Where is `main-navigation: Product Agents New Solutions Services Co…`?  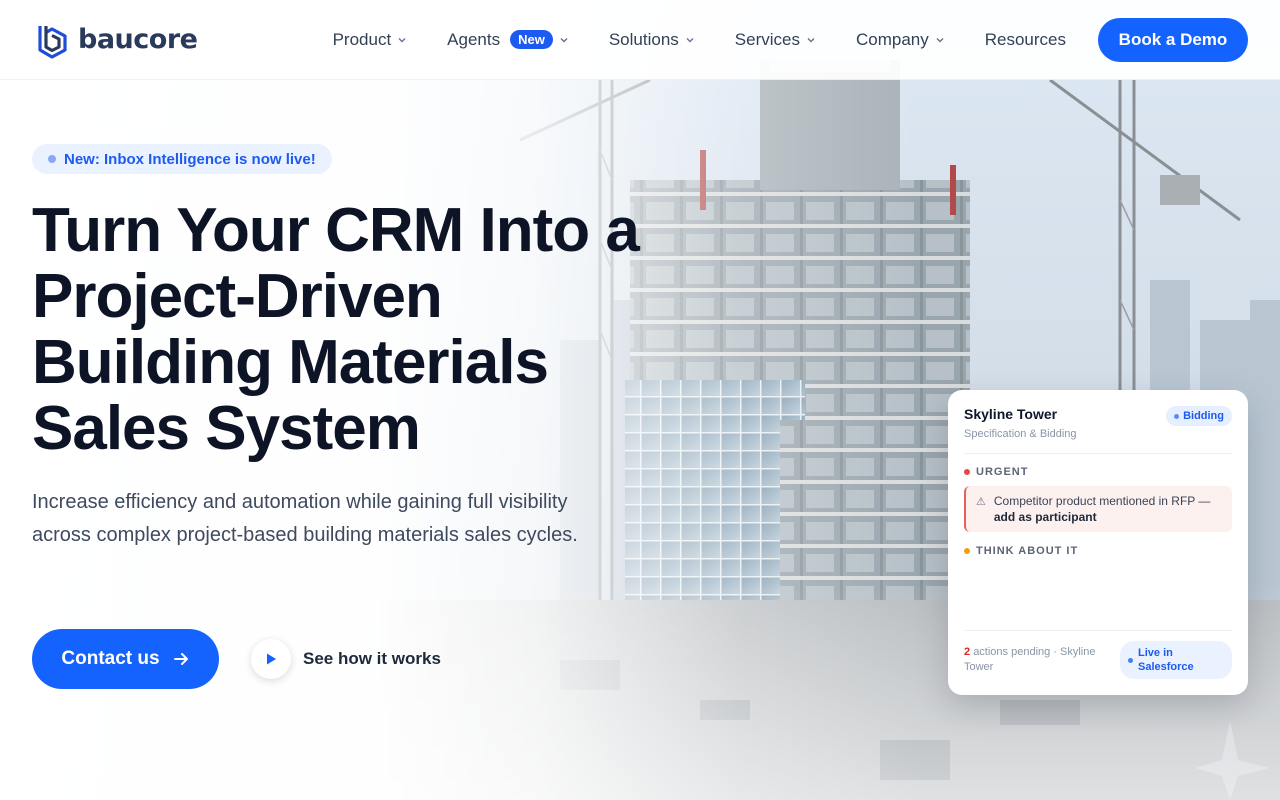 main-navigation: Product Agents New Solutions Services Co… is located at coordinates (790, 39).